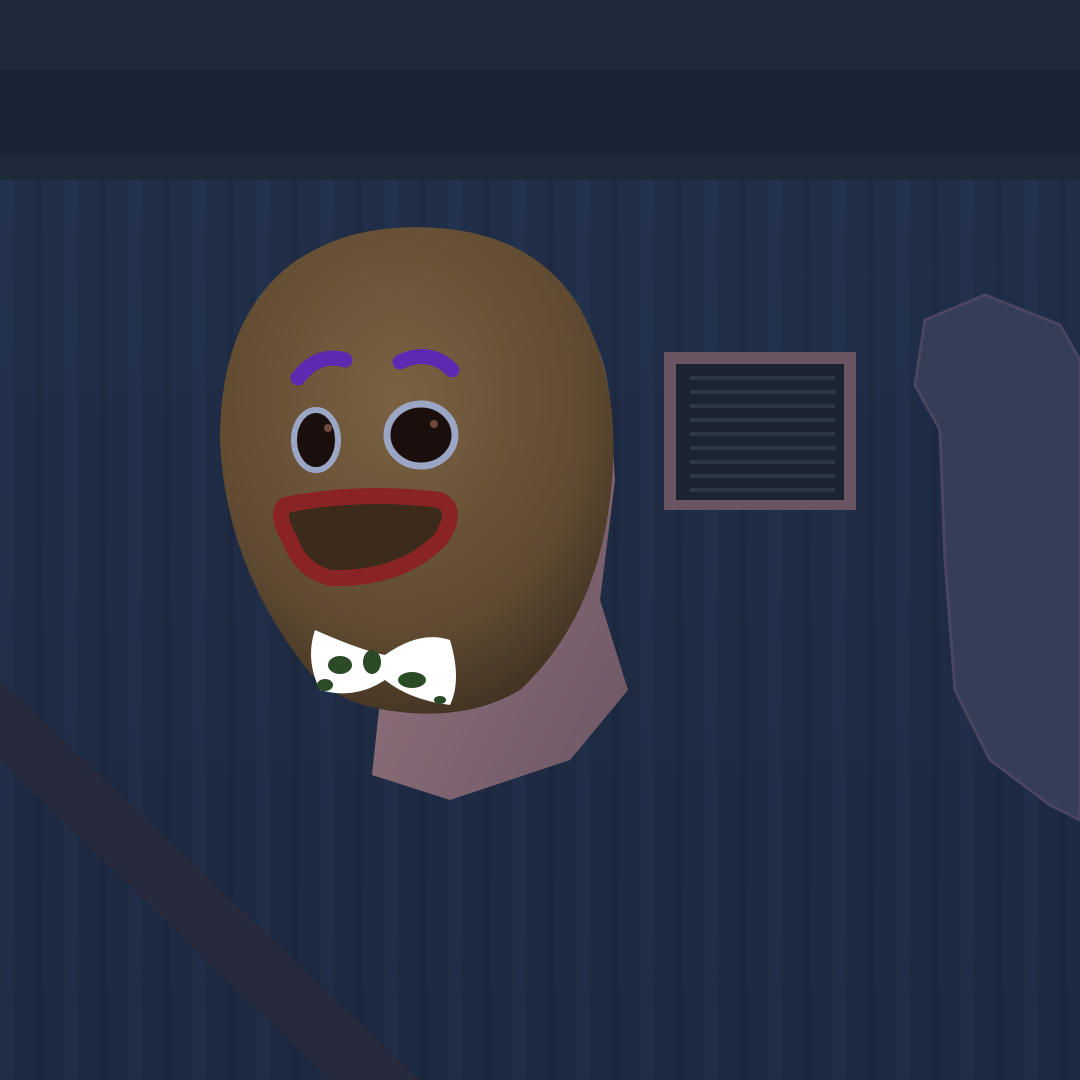  What do you see at coordinates (540, 167) in the screenshot?
I see `beam-edge` at bounding box center [540, 167].